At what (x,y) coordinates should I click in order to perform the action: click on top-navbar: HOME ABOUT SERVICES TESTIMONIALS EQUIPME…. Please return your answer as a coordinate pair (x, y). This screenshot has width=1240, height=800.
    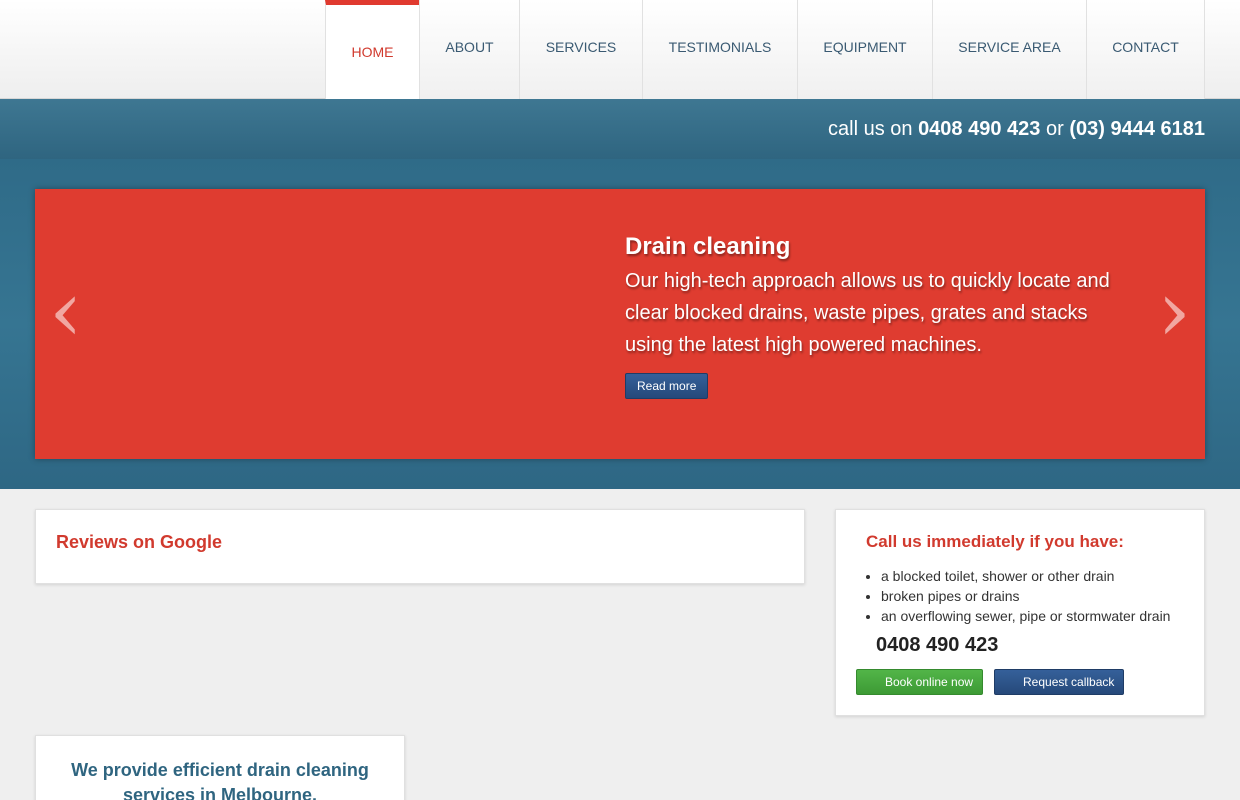
    Looking at the image, I should click on (620, 49).